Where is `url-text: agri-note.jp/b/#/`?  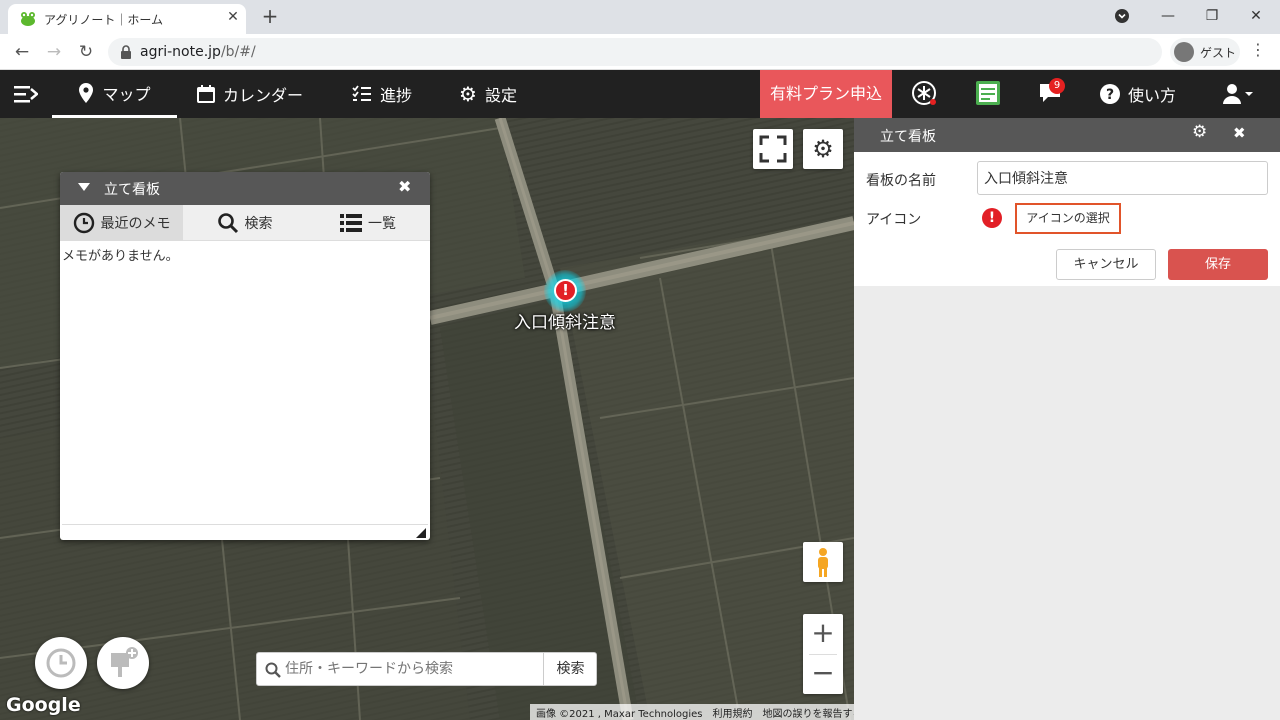 url-text: agri-note.jp/b/#/ is located at coordinates (198, 52).